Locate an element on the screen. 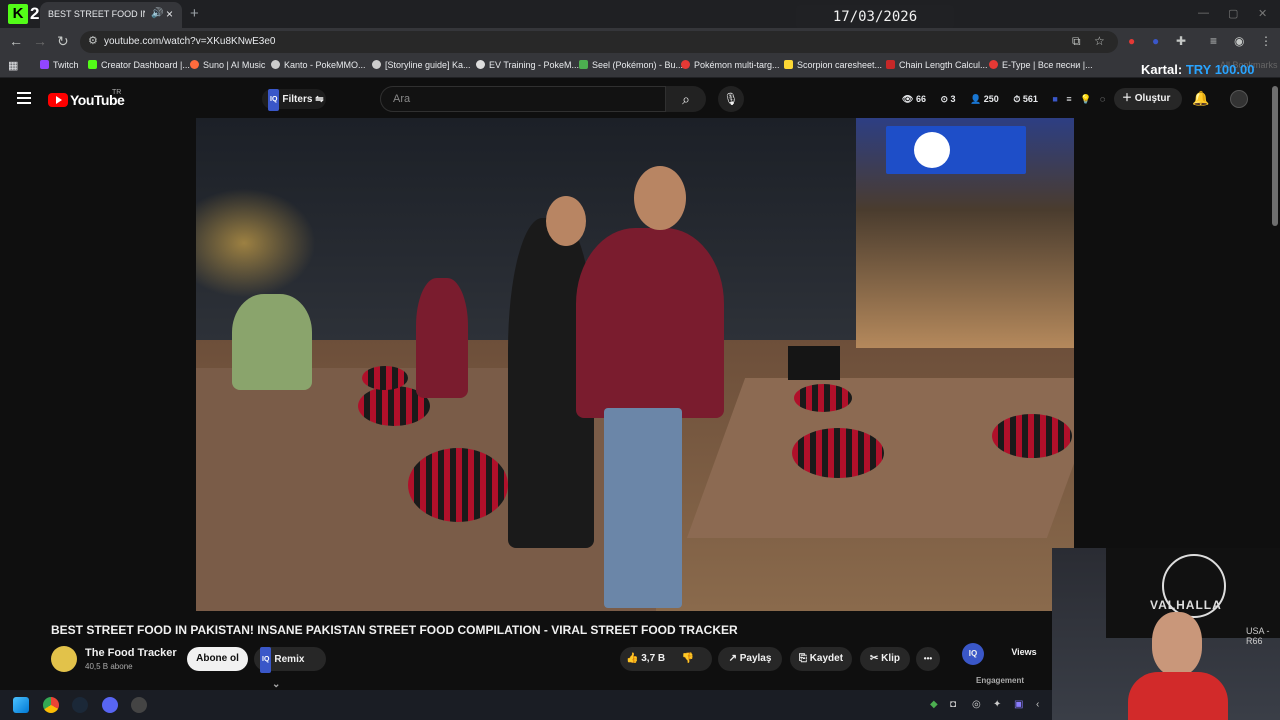 Image resolution: width=1280 pixels, height=720 pixels. extension-iq-icon: ● is located at coordinates (1155, 41).